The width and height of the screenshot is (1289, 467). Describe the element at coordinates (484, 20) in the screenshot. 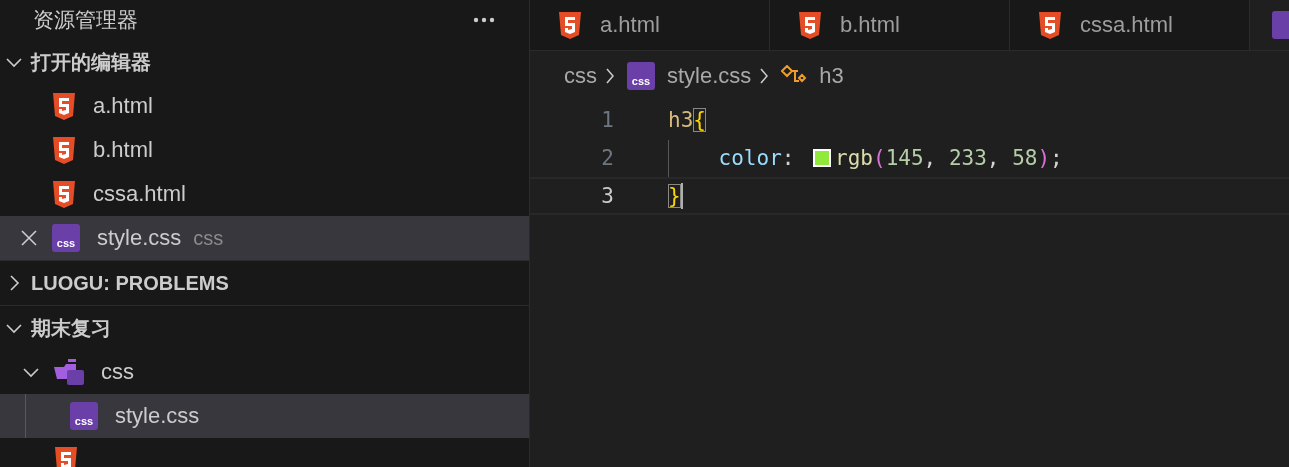

I see `more-icon` at that location.